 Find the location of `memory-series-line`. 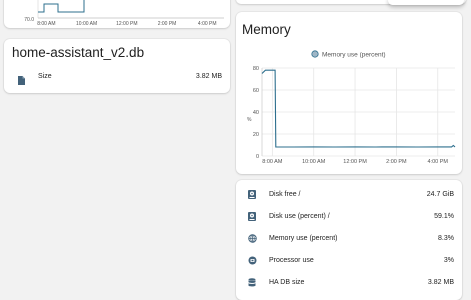

memory-series-line is located at coordinates (358, 108).